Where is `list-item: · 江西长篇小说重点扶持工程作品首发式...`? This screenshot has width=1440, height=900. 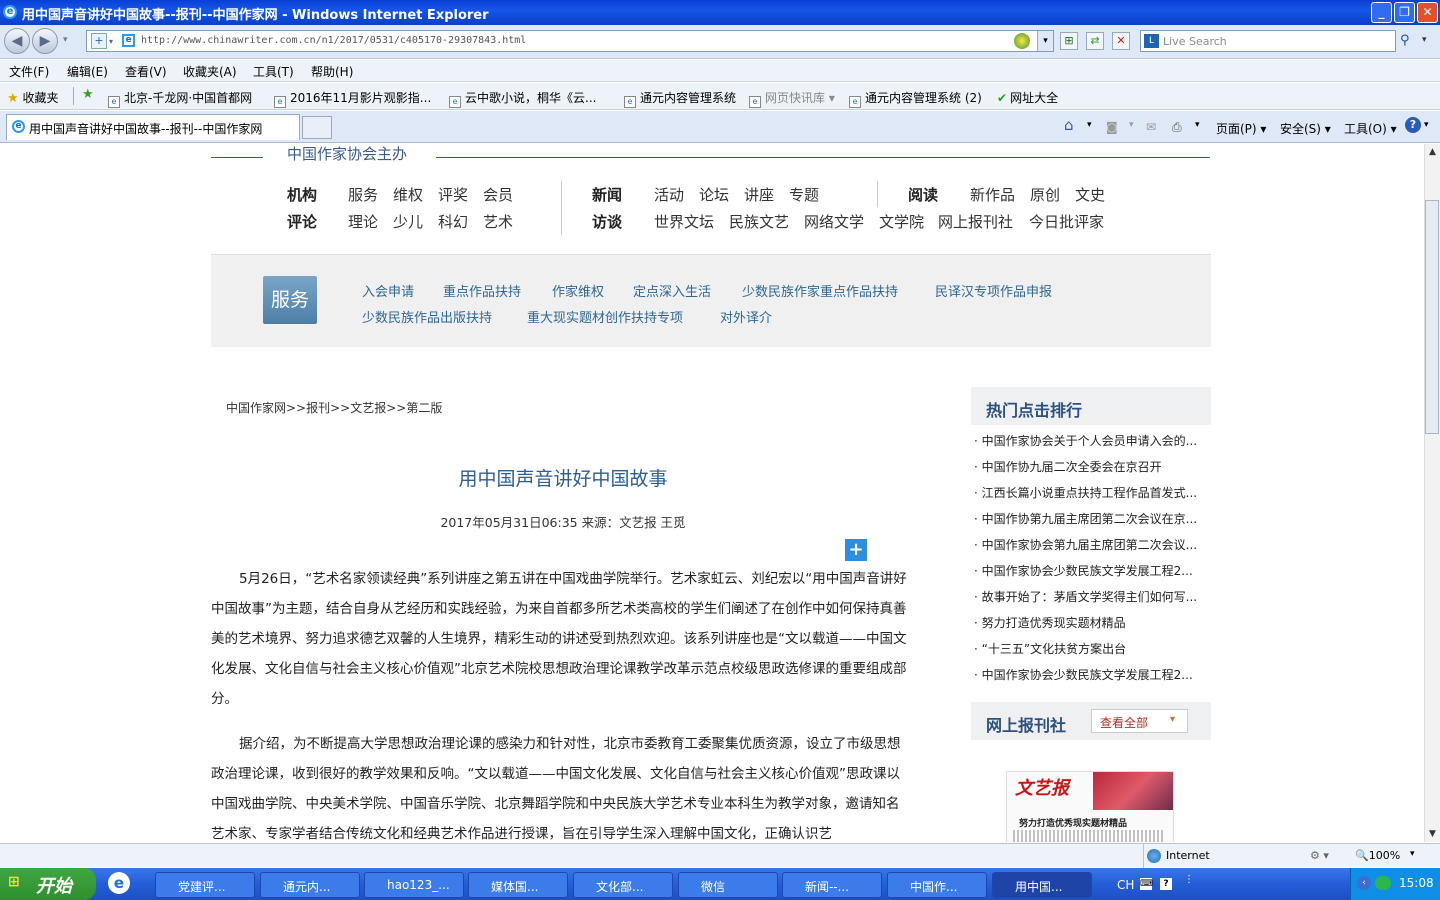 list-item: · 江西长篇小说重点扶持工程作品首发式... is located at coordinates (1085, 492).